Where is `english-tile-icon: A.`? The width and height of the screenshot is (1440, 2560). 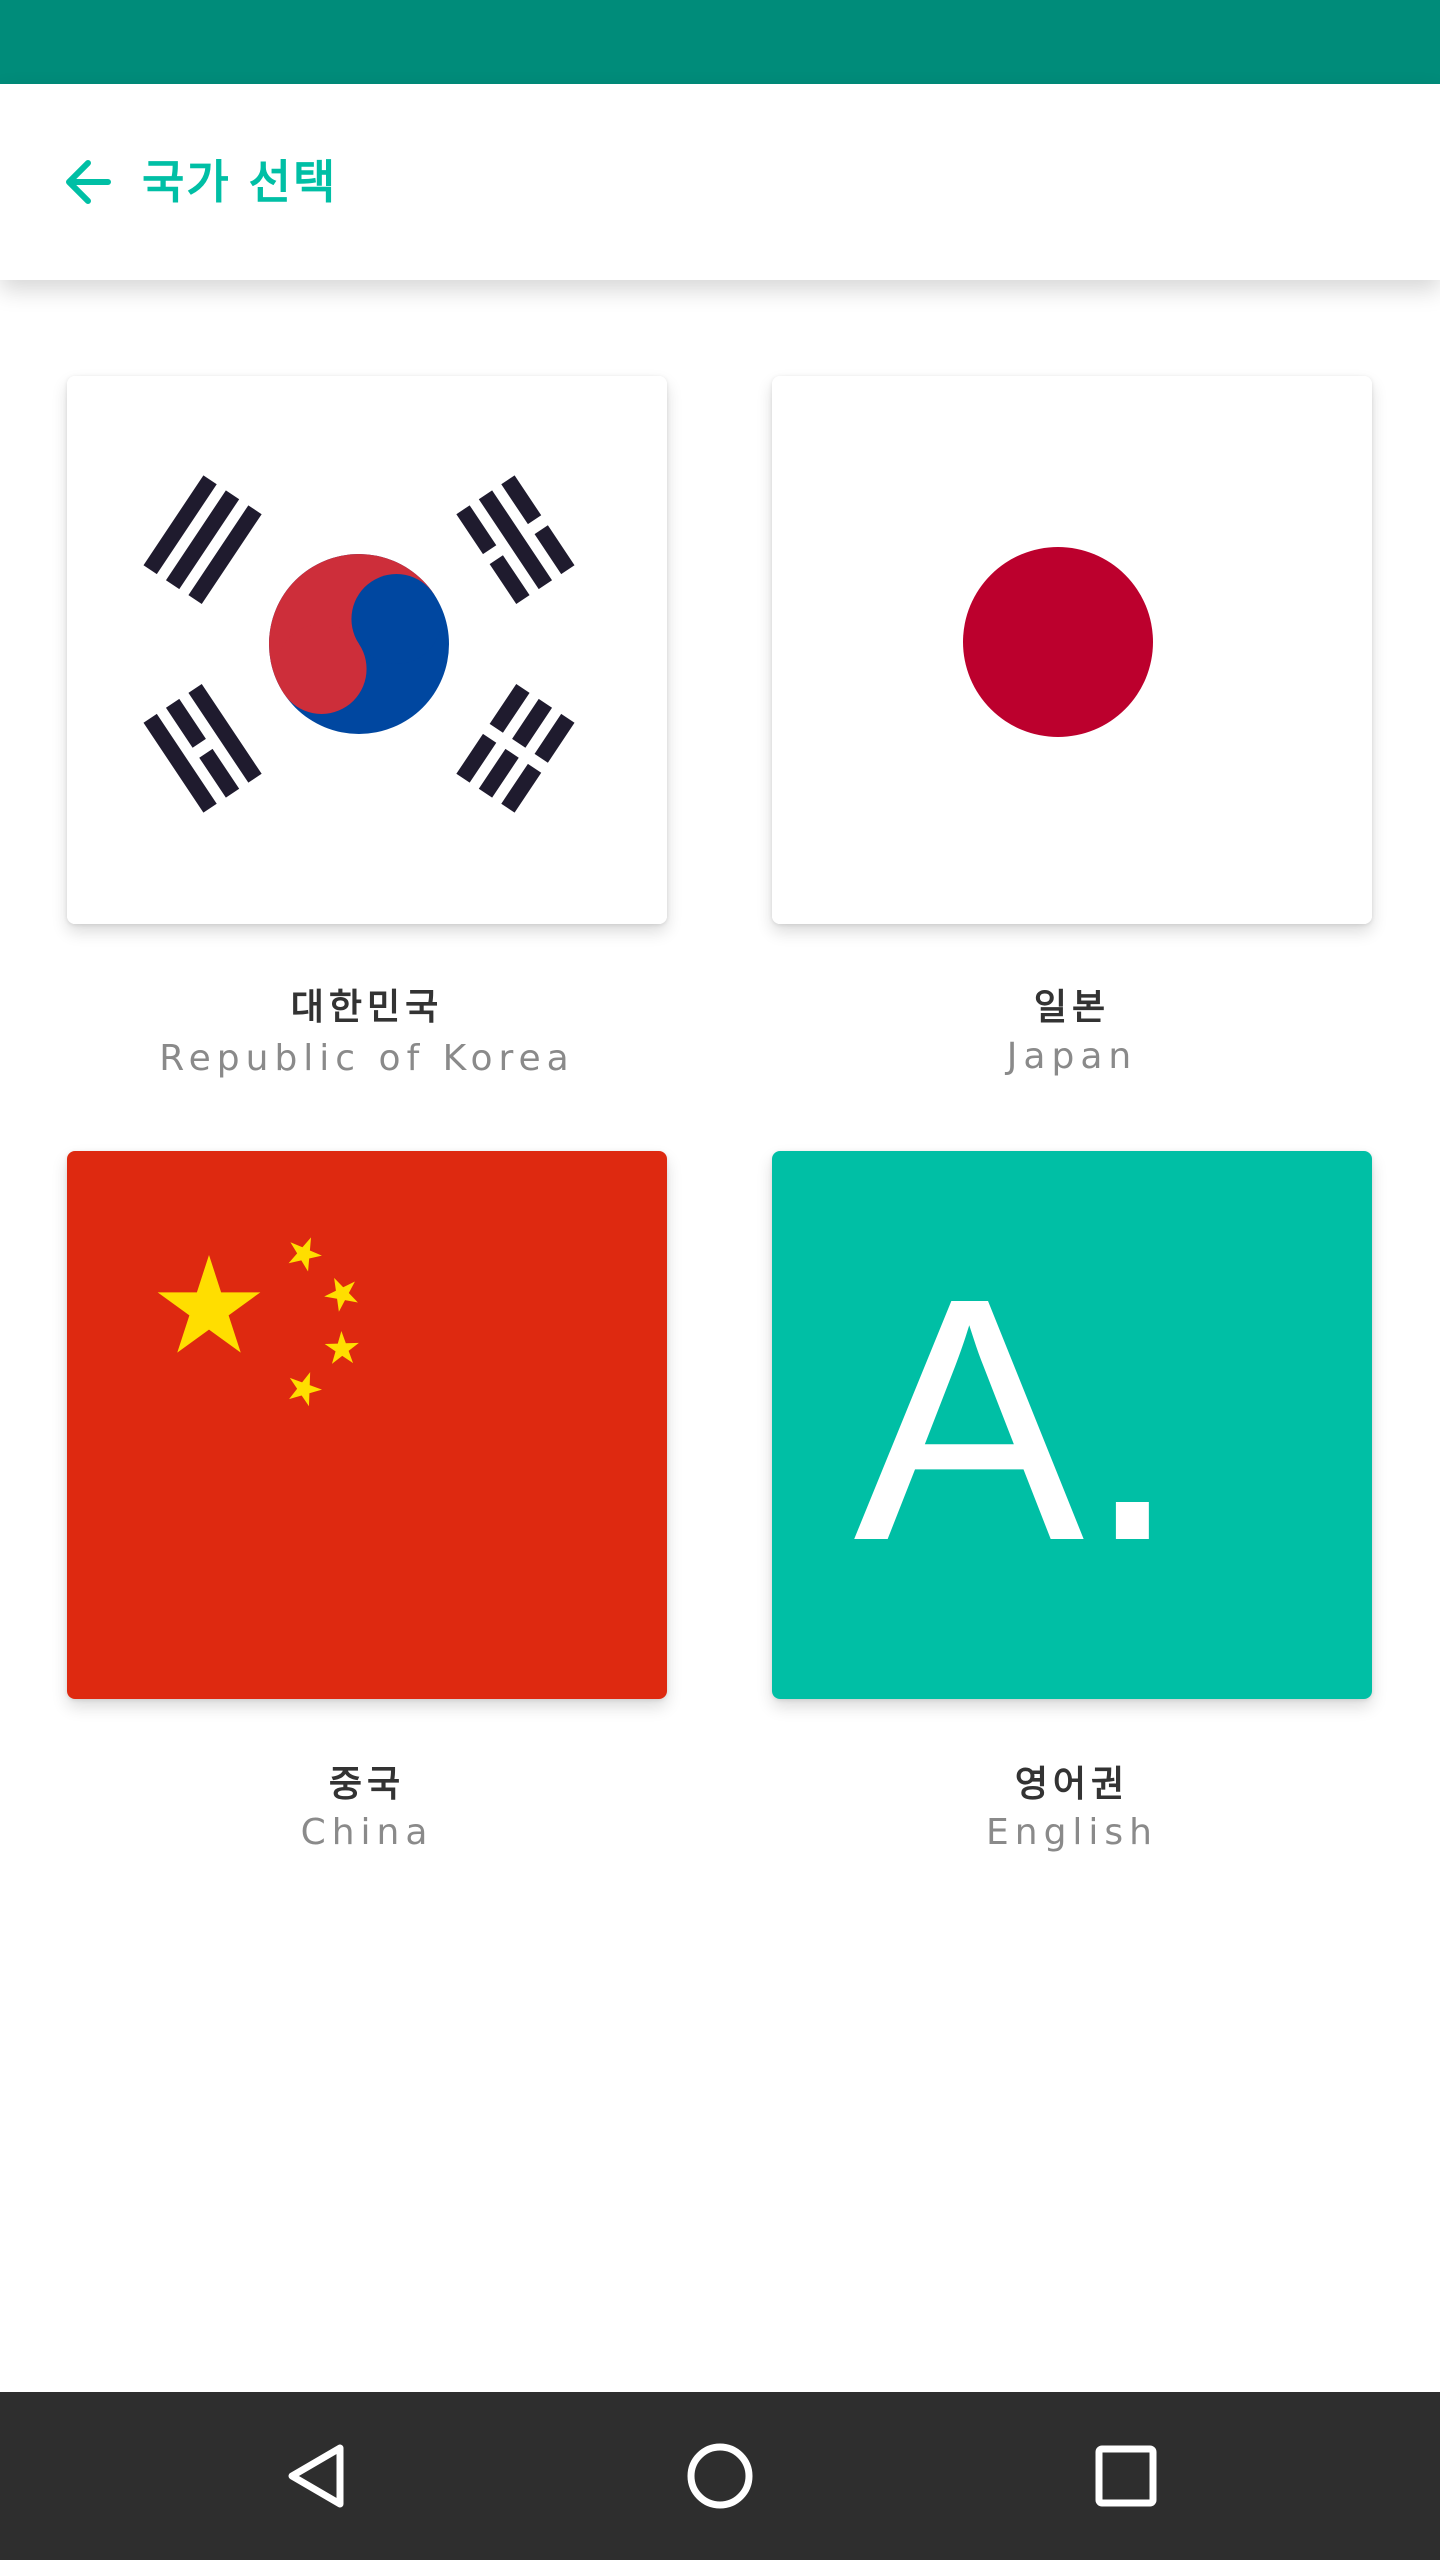
english-tile-icon: A. is located at coordinates (1072, 1425).